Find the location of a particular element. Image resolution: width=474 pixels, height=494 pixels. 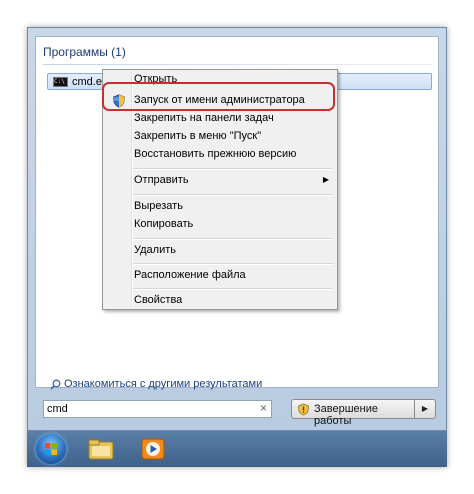

see-more-label: Ознакомиться с другими результатами is located at coordinates (163, 384).